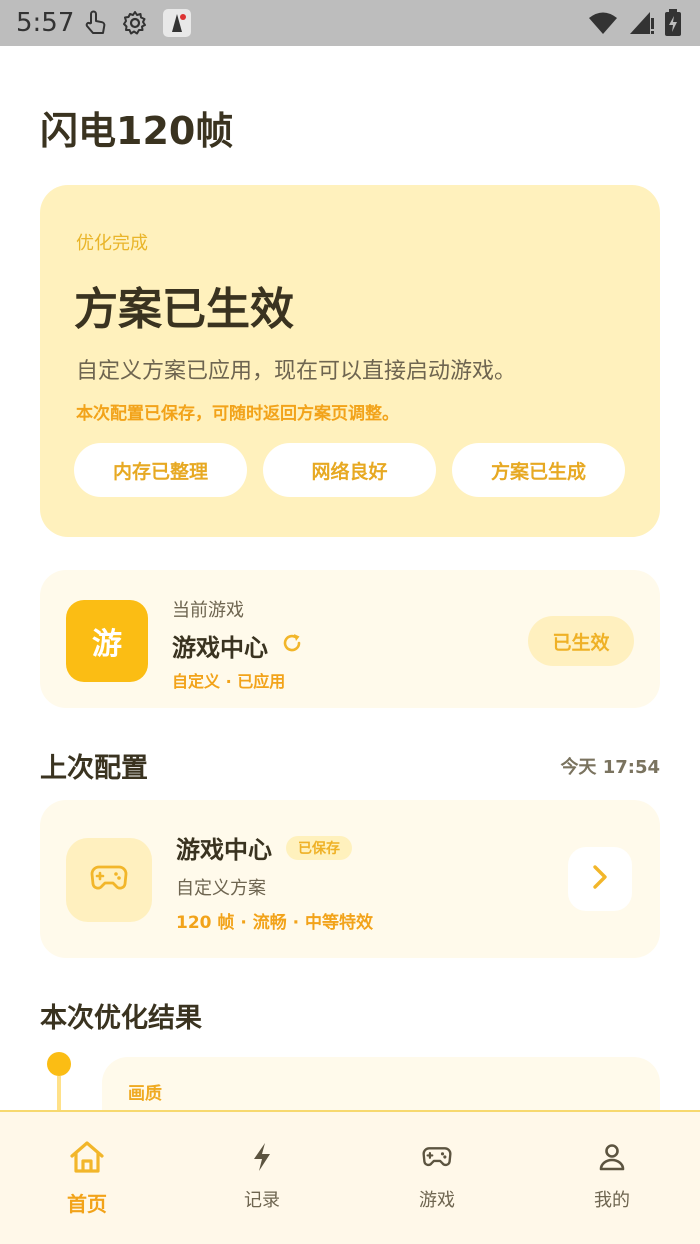 The width and height of the screenshot is (700, 1244). I want to click on refresh-icon, so click(292, 646).